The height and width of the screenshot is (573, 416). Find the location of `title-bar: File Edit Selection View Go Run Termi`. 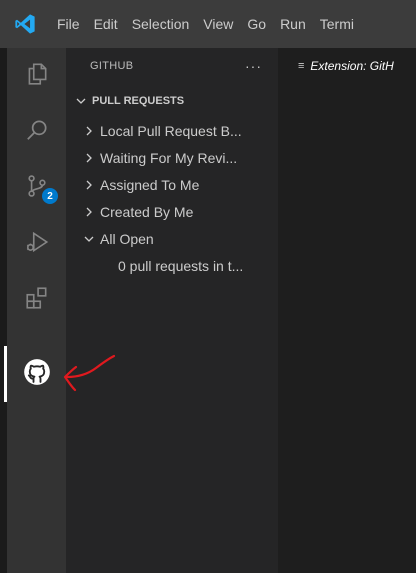

title-bar: File Edit Selection View Go Run Termi is located at coordinates (208, 24).